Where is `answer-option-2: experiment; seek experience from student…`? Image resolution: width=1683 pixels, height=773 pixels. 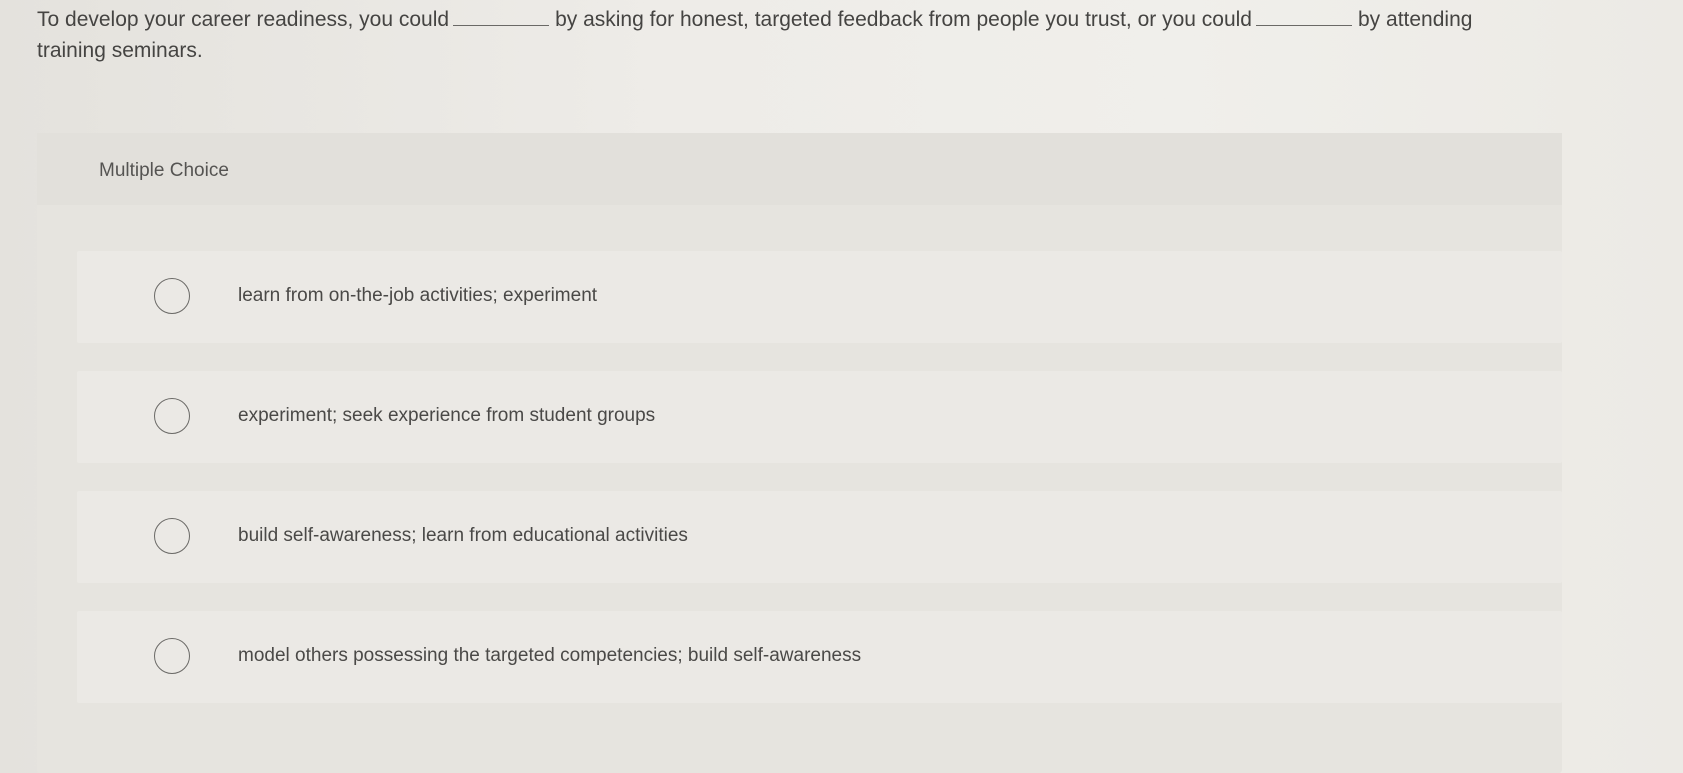
answer-option-2: experiment; seek experience from student… is located at coordinates (819, 417).